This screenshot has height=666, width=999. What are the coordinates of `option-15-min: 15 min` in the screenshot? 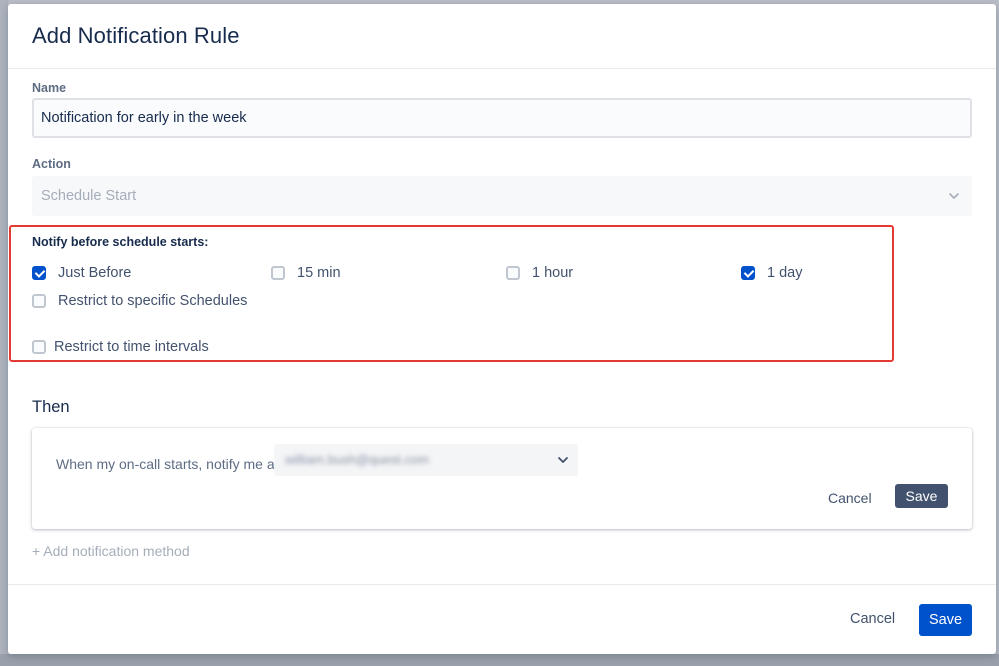 It's located at (306, 273).